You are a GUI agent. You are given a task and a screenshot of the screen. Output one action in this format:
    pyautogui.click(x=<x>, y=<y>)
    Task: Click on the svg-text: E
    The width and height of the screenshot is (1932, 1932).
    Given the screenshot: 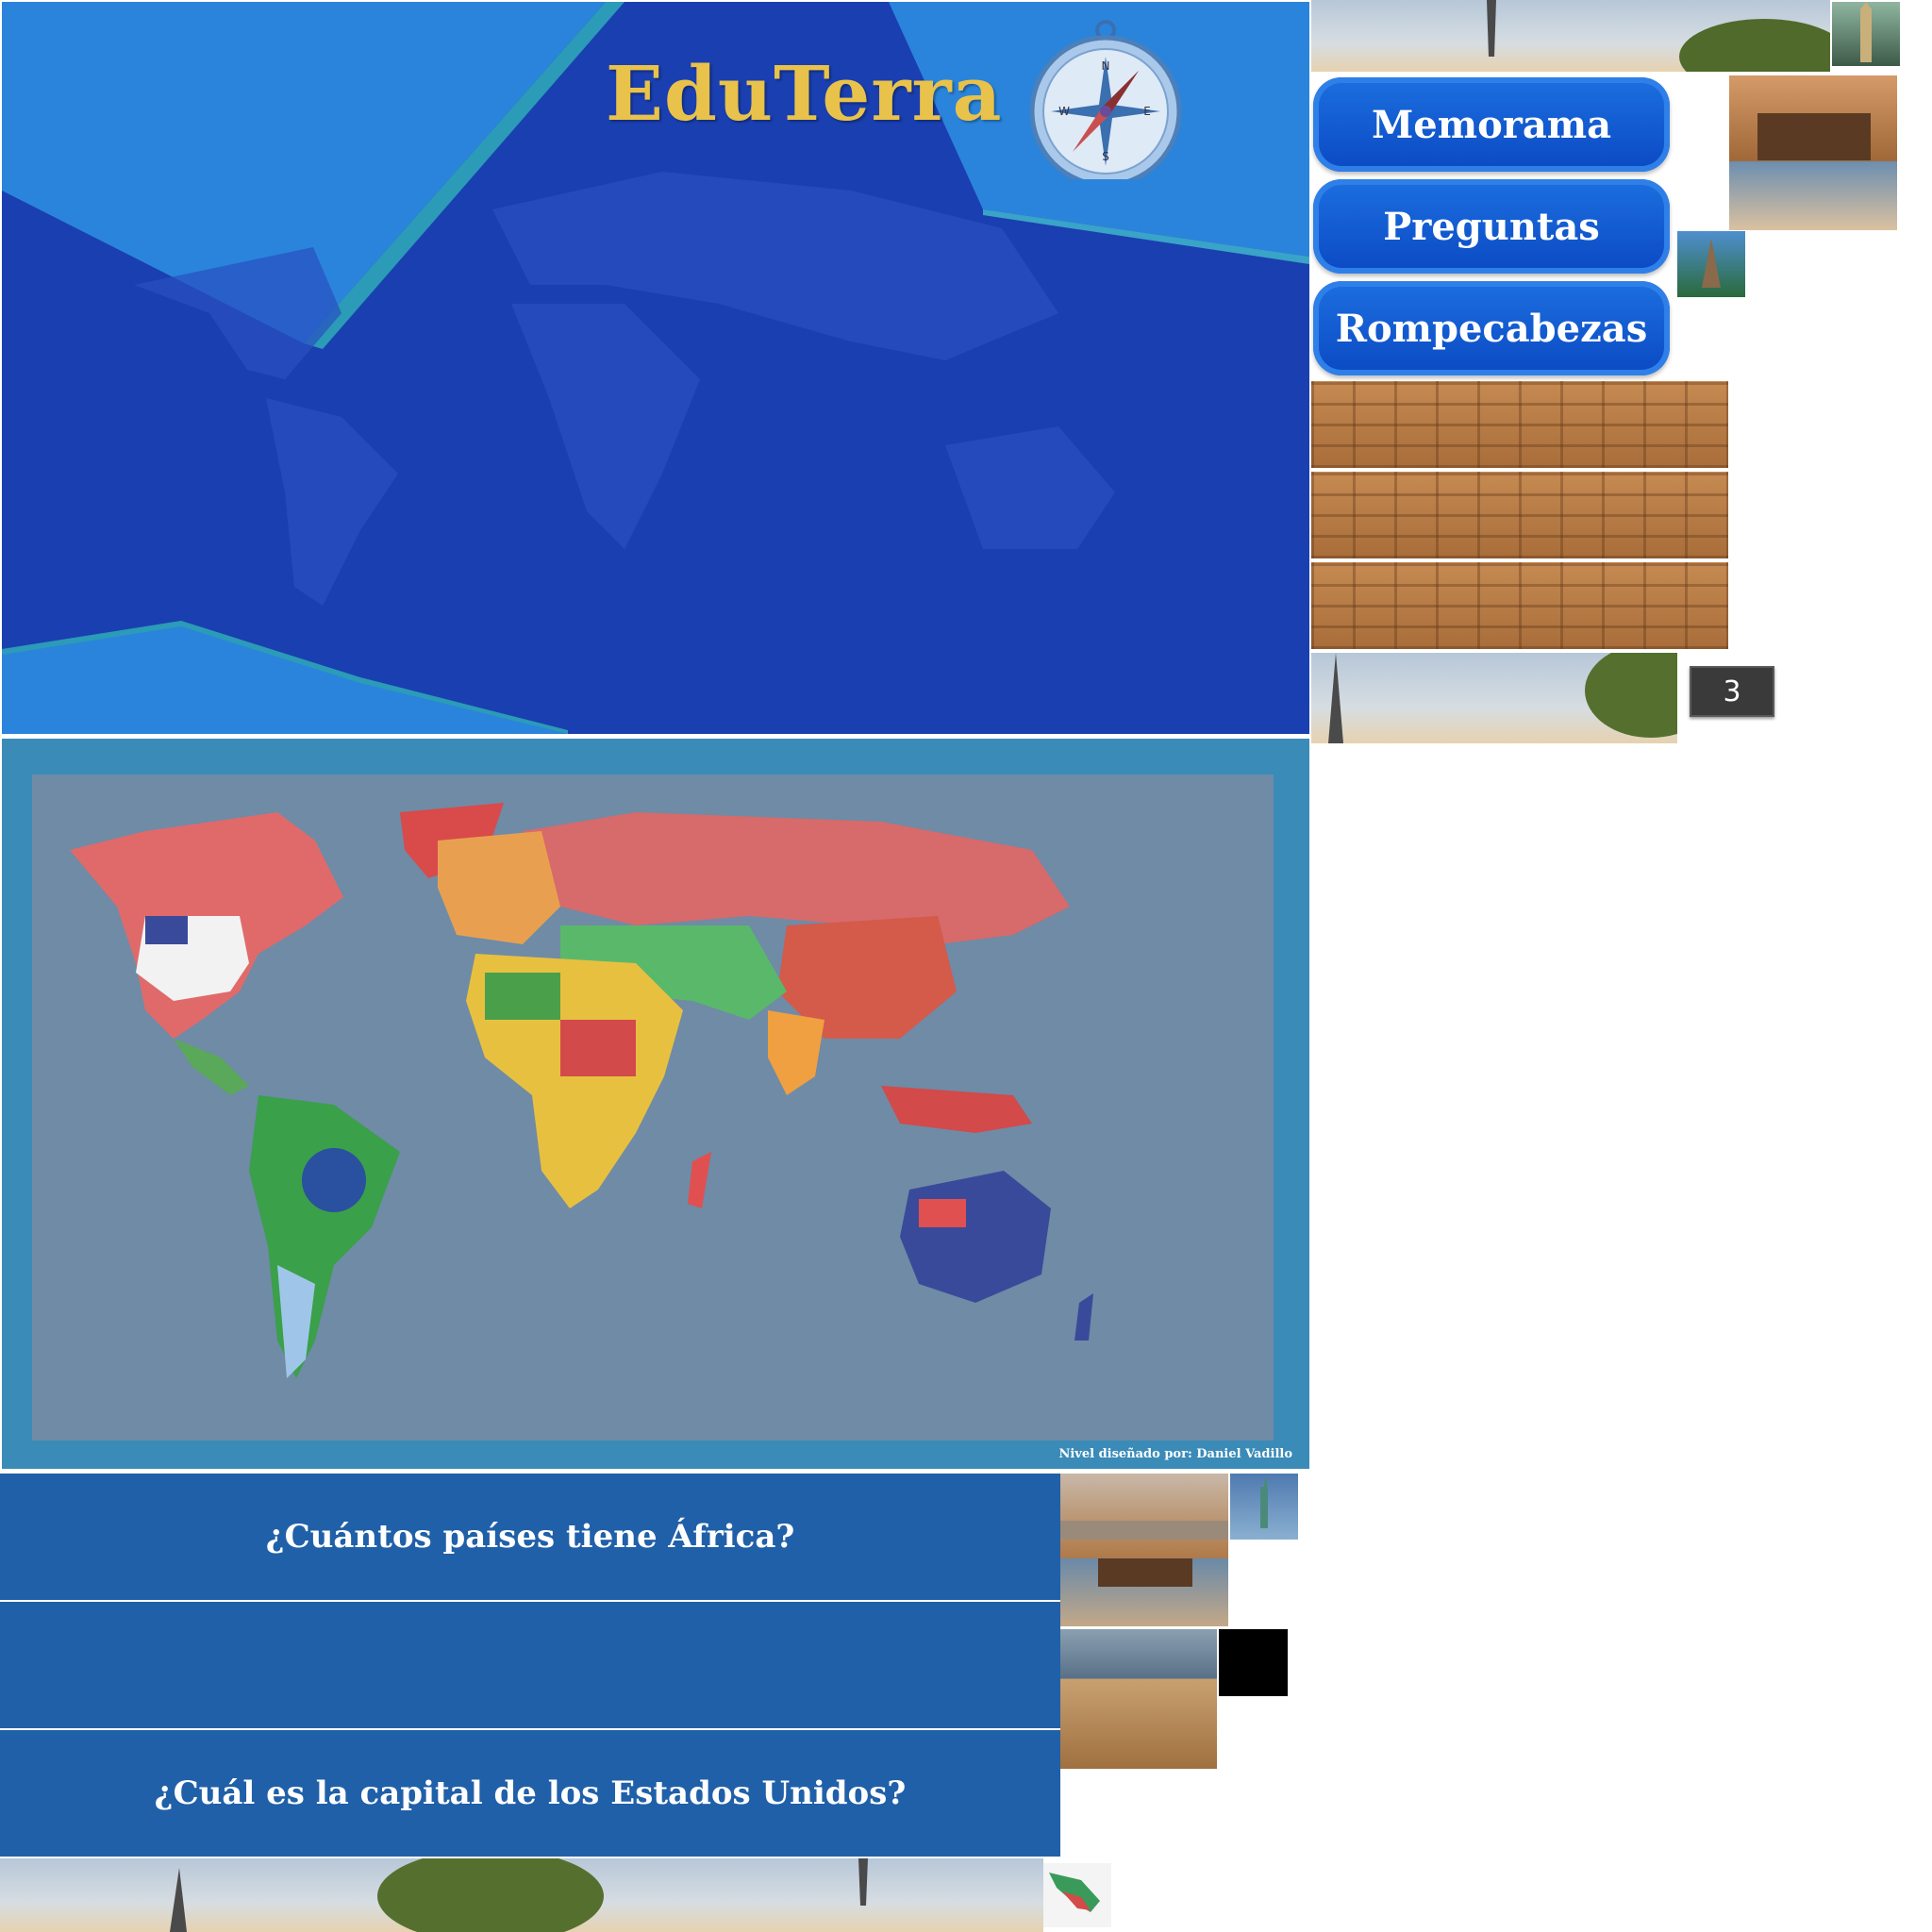 What is the action you would take?
    pyautogui.click(x=1147, y=111)
    